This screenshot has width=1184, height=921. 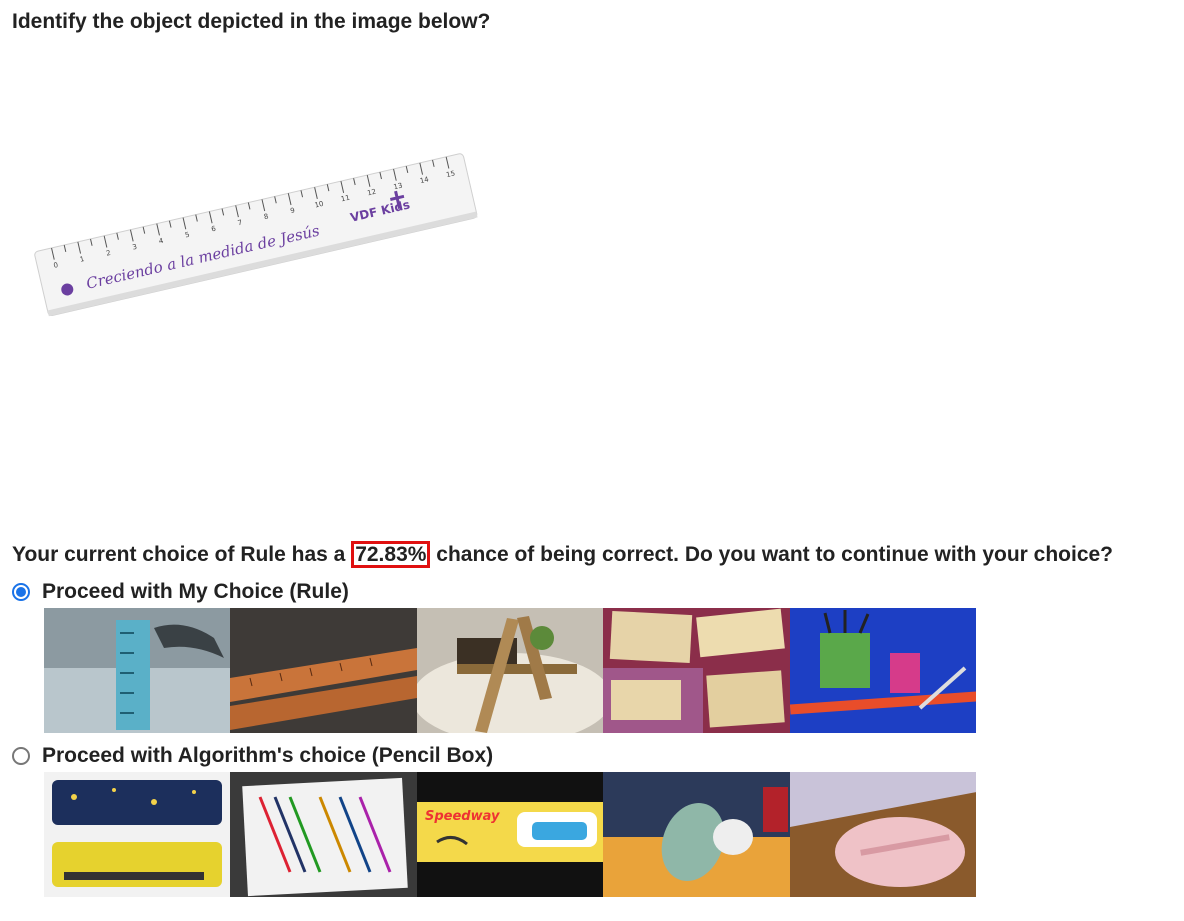 I want to click on radio-my-choice, so click(x=21, y=592).